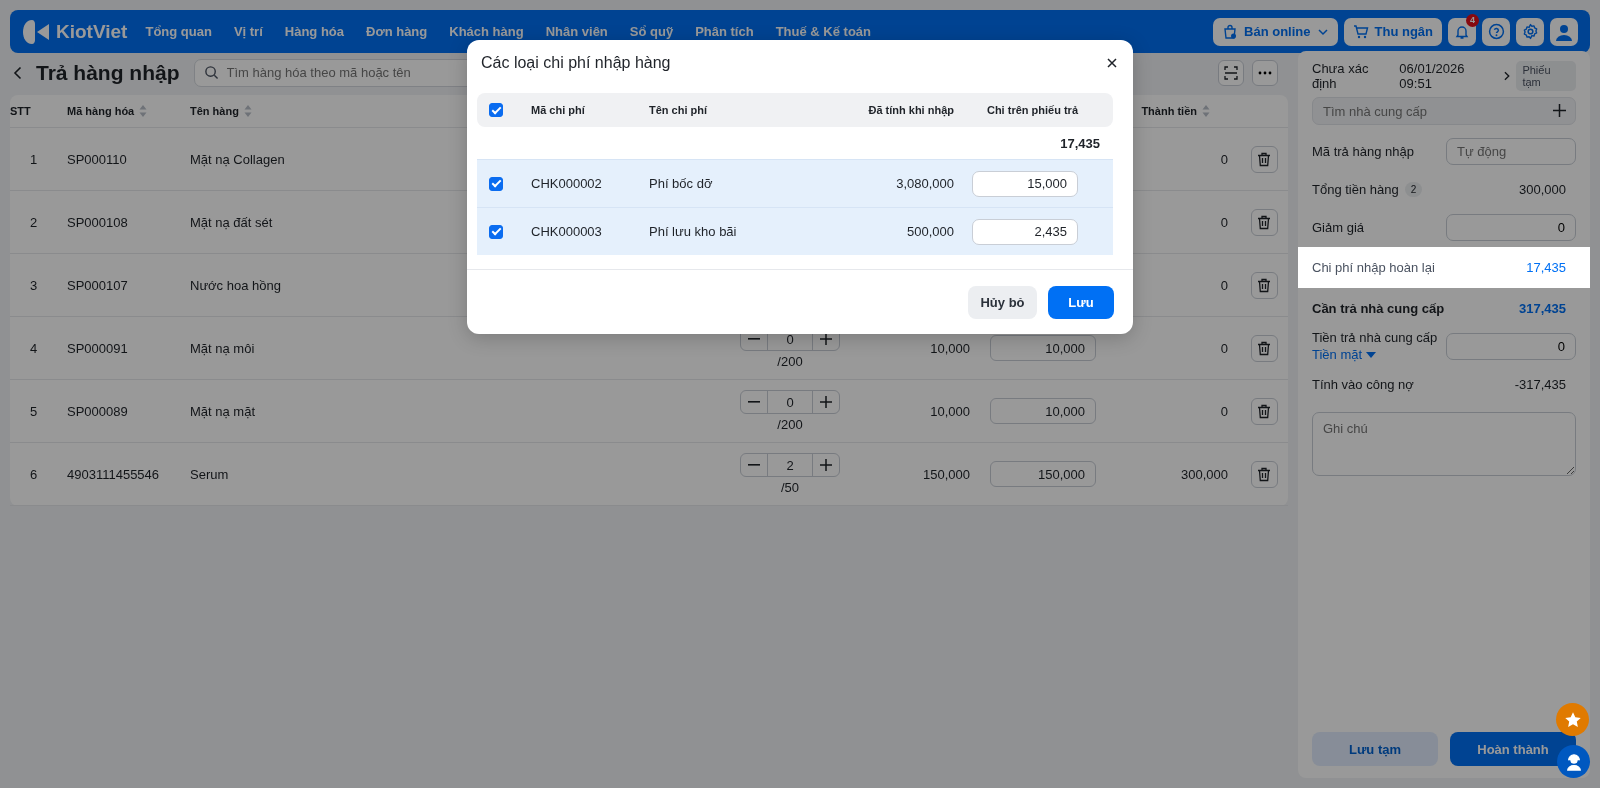 The height and width of the screenshot is (788, 1600). What do you see at coordinates (209, 474) in the screenshot?
I see `product-name: Serum` at bounding box center [209, 474].